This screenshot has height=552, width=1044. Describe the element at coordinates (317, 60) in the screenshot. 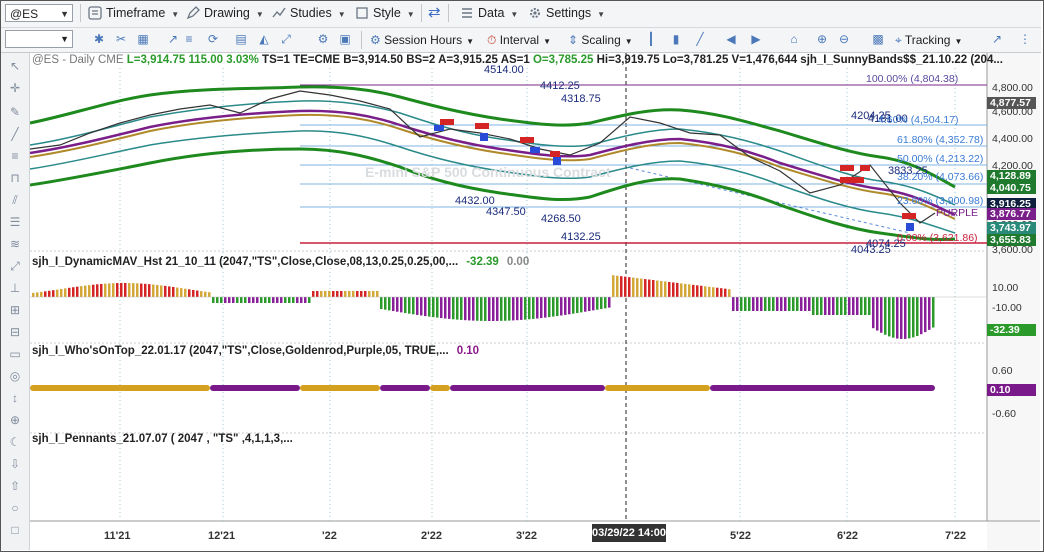

I see `header-te: TE=CME` at that location.